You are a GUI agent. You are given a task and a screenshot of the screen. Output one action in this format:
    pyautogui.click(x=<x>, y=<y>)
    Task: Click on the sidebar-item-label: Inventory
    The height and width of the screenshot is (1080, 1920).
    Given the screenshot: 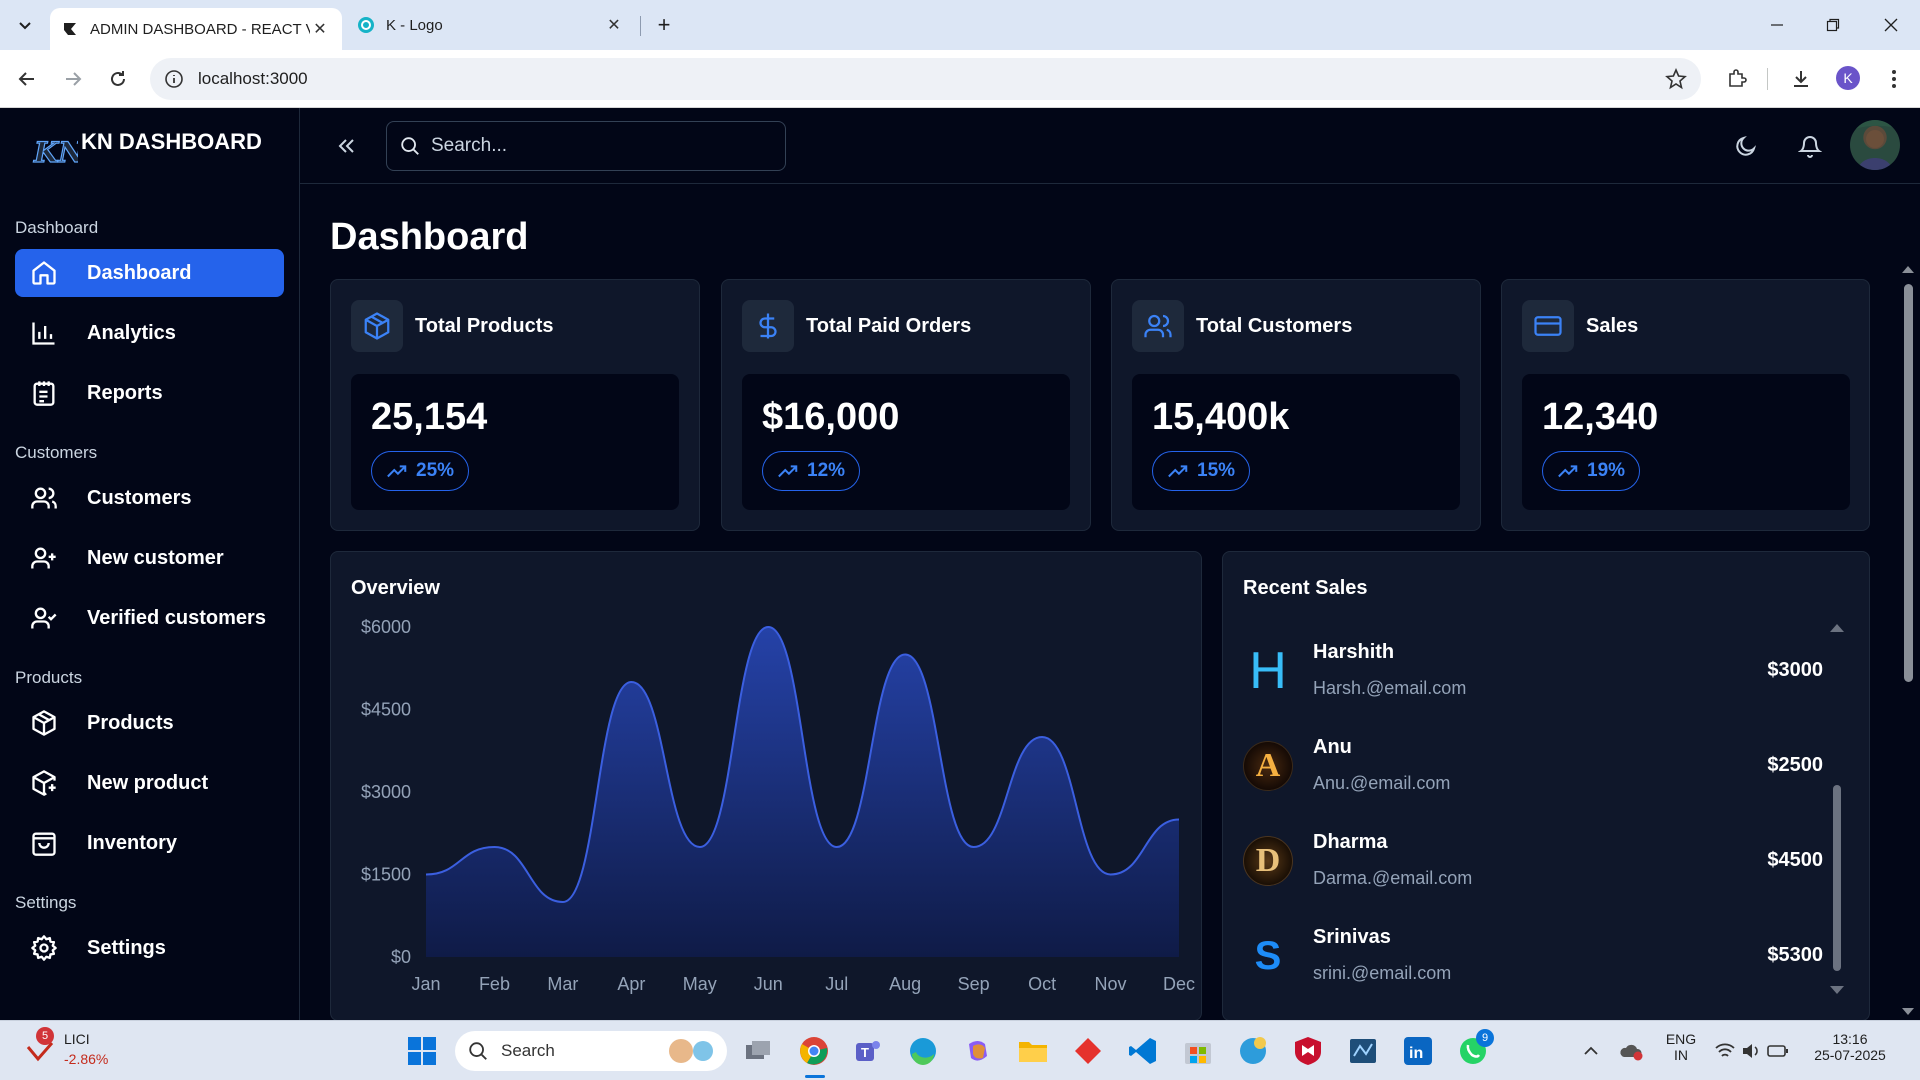 What is the action you would take?
    pyautogui.click(x=132, y=842)
    